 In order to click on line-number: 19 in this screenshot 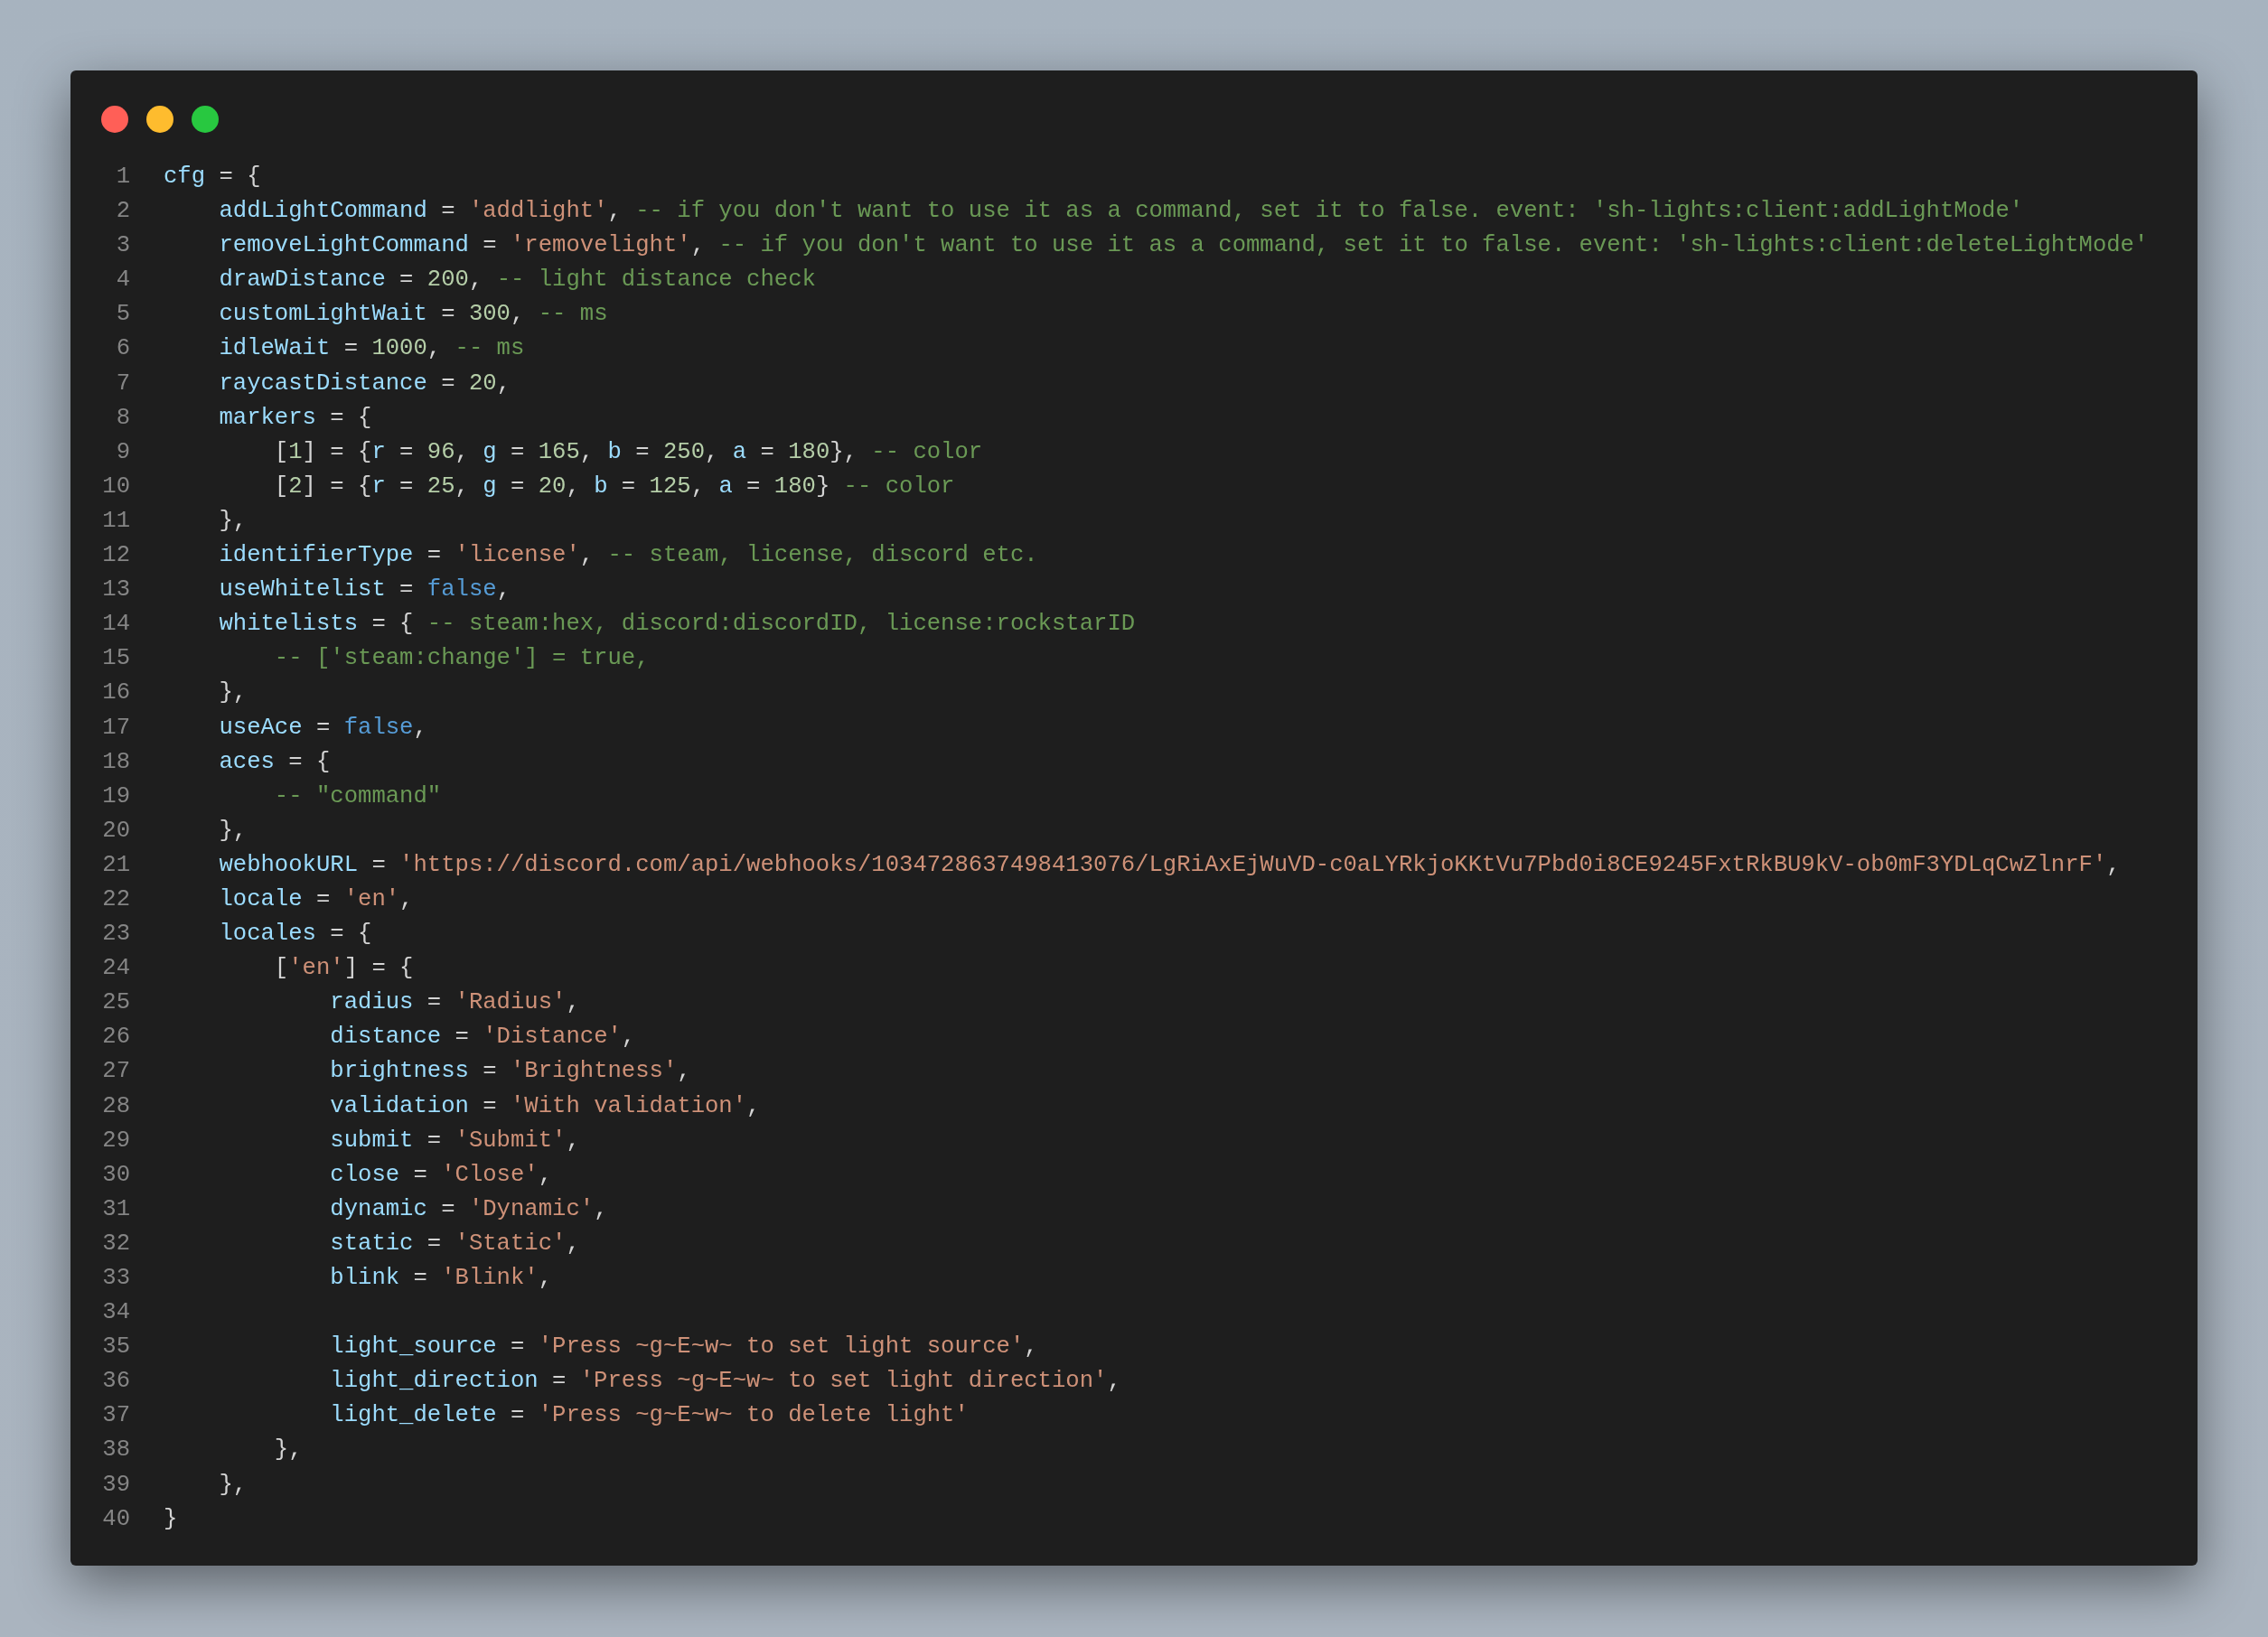, I will do `click(115, 796)`.